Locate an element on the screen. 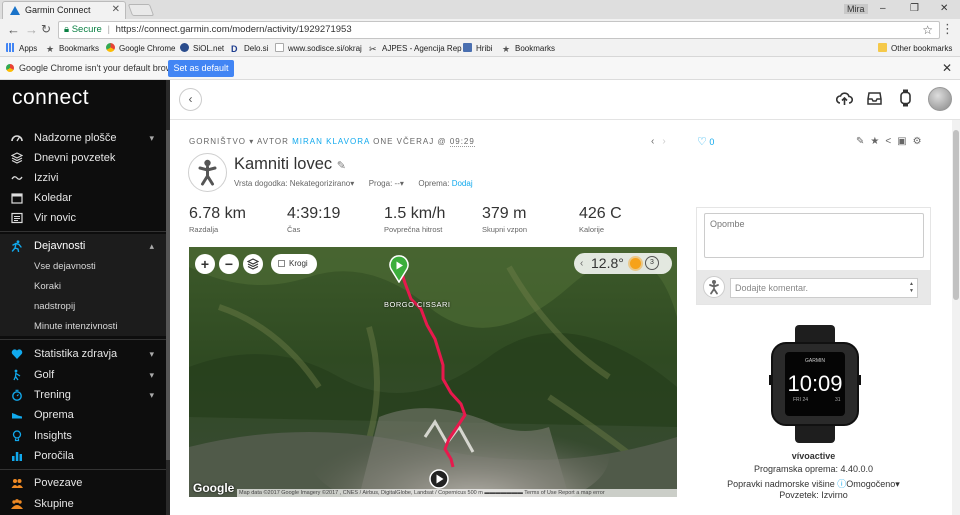  sidebar-item-daily-summary: Dnevni povzetek is located at coordinates (83, 158).